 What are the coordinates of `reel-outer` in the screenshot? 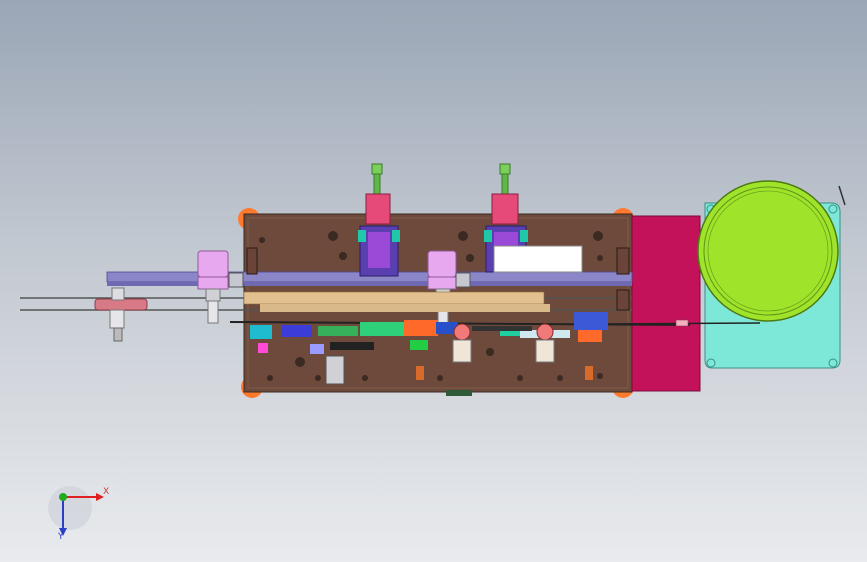 It's located at (768, 251).